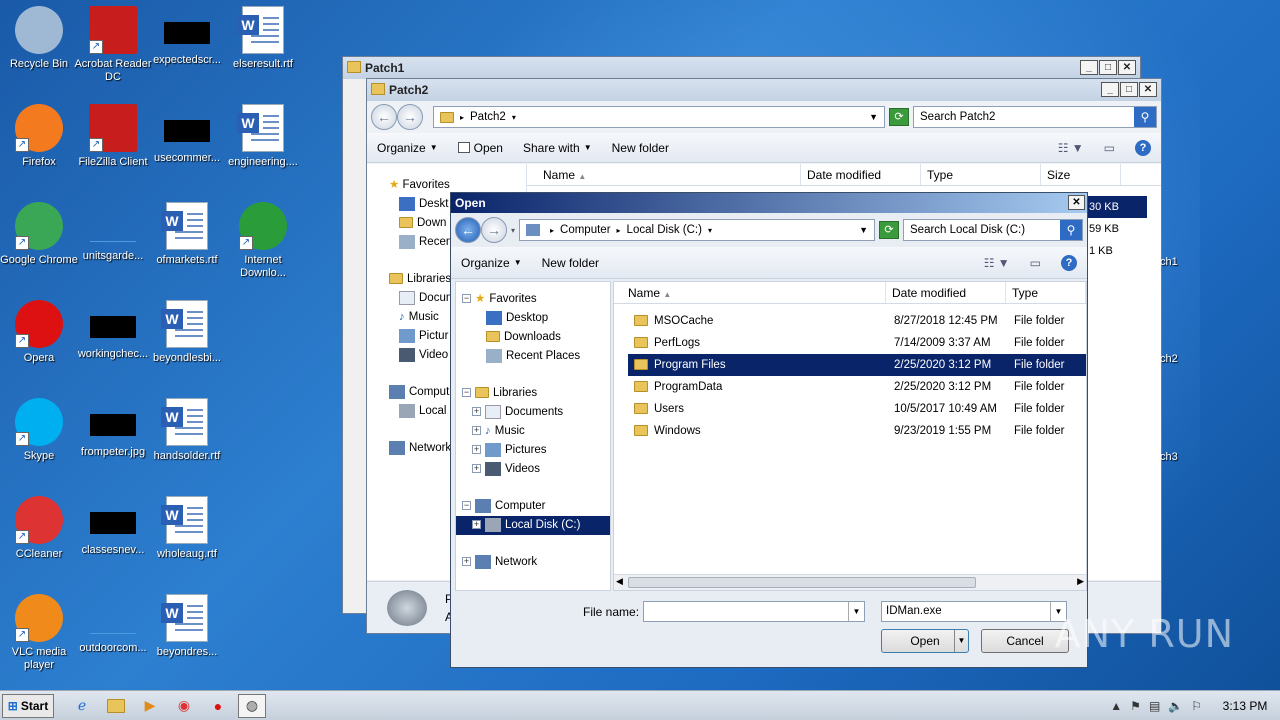 The height and width of the screenshot is (720, 1280). I want to click on flag-icon: ⚐, so click(1196, 706).